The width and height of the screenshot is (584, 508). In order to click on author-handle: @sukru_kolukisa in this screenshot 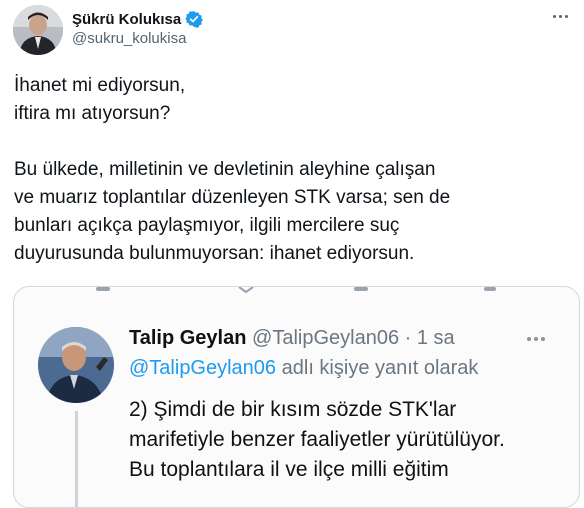, I will do `click(129, 38)`.